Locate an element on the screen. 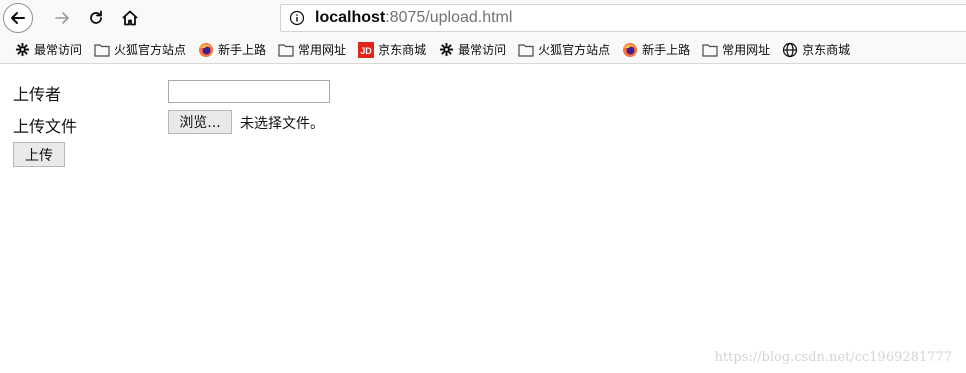 This screenshot has height=373, width=966. jd-icon: JD is located at coordinates (366, 49).